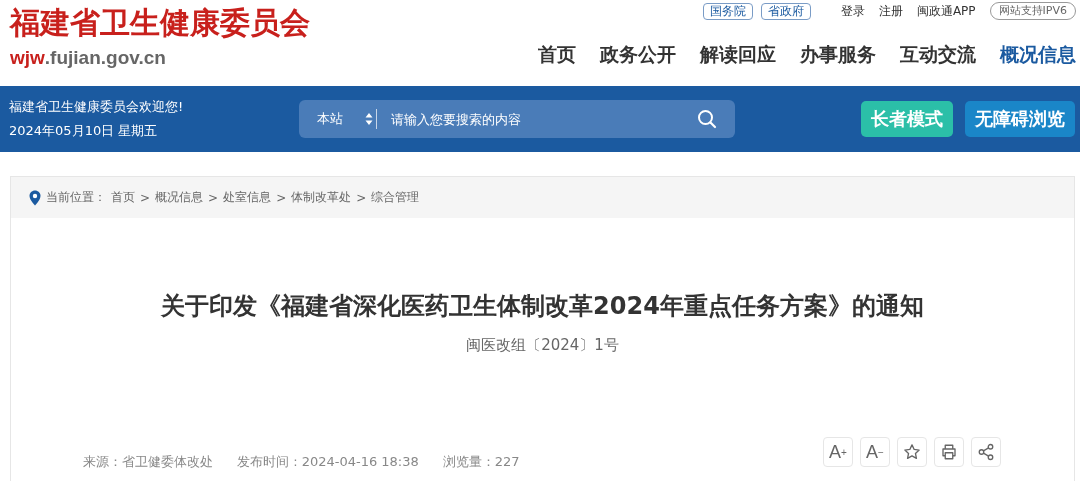  What do you see at coordinates (517, 119) in the screenshot?
I see `search-field: 本站 请输入您要搜索的内容` at bounding box center [517, 119].